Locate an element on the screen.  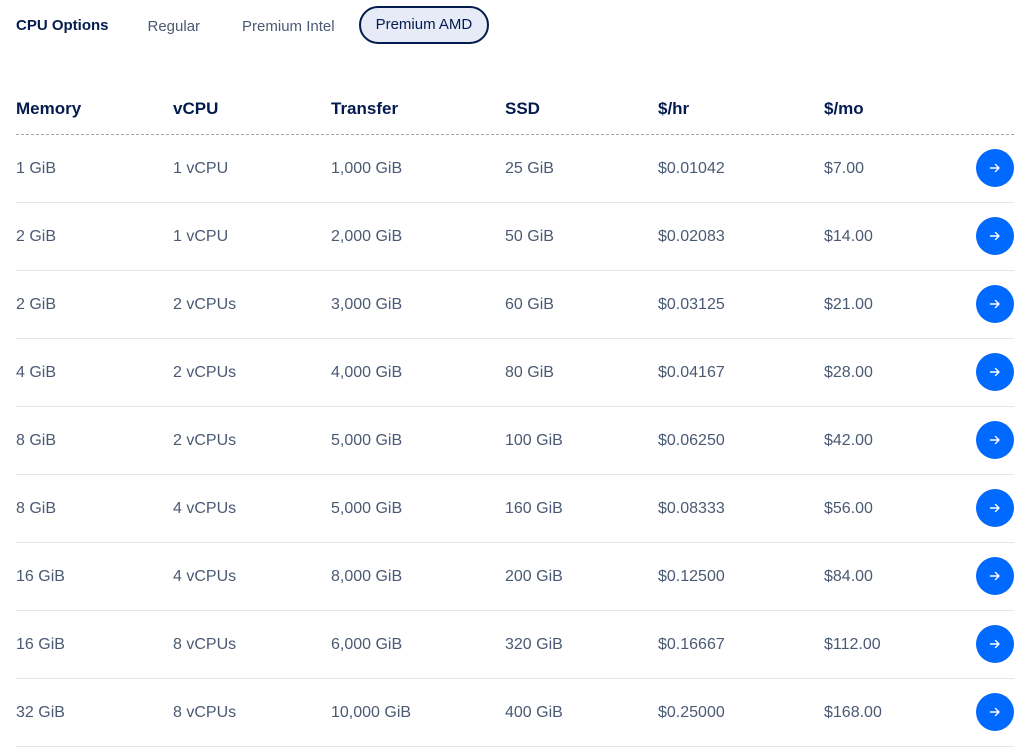
price-monthly-cell: $14.00 is located at coordinates (848, 236).